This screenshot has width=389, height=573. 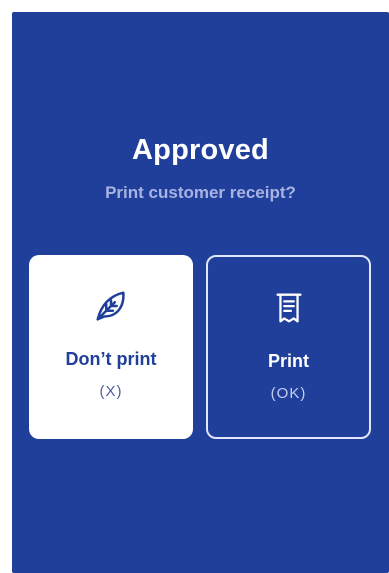 I want to click on print-button: Print (OK), so click(x=288, y=347).